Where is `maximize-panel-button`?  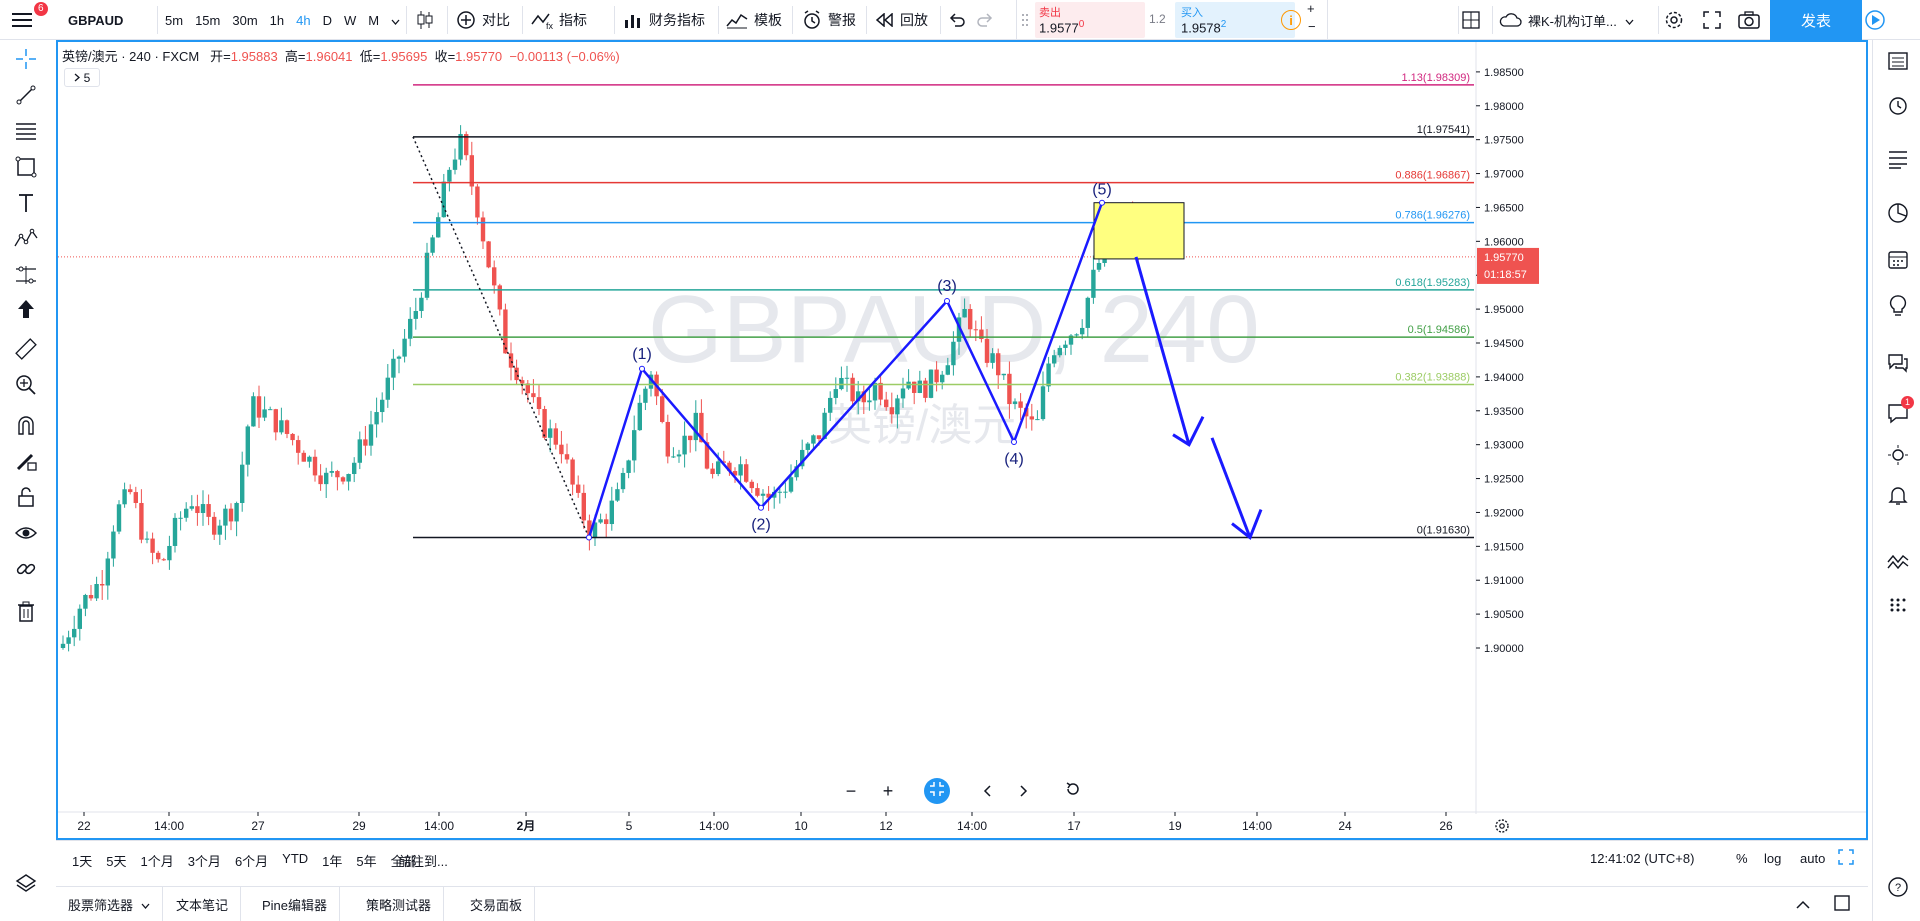
maximize-panel-button is located at coordinates (1842, 904).